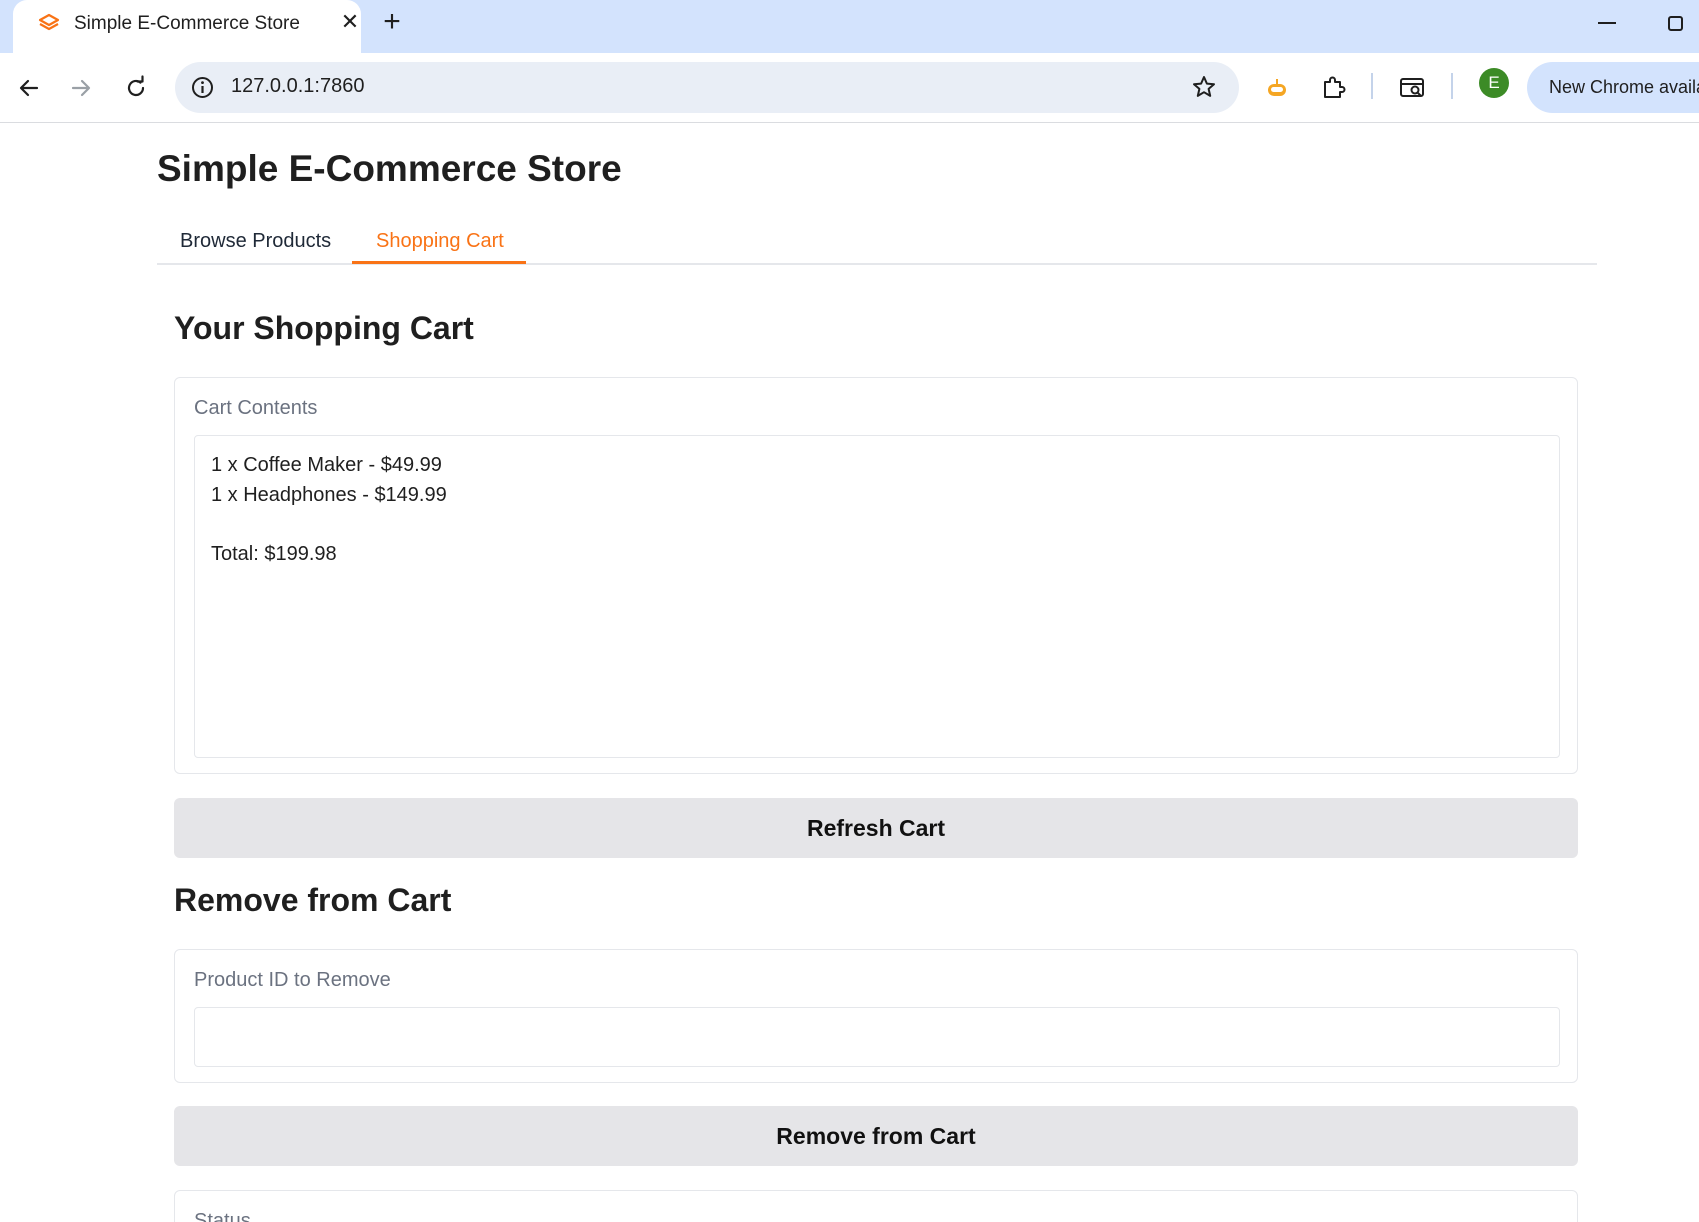 Image resolution: width=1699 pixels, height=1222 pixels. What do you see at coordinates (392, 22) in the screenshot?
I see `new-tab-icon: +` at bounding box center [392, 22].